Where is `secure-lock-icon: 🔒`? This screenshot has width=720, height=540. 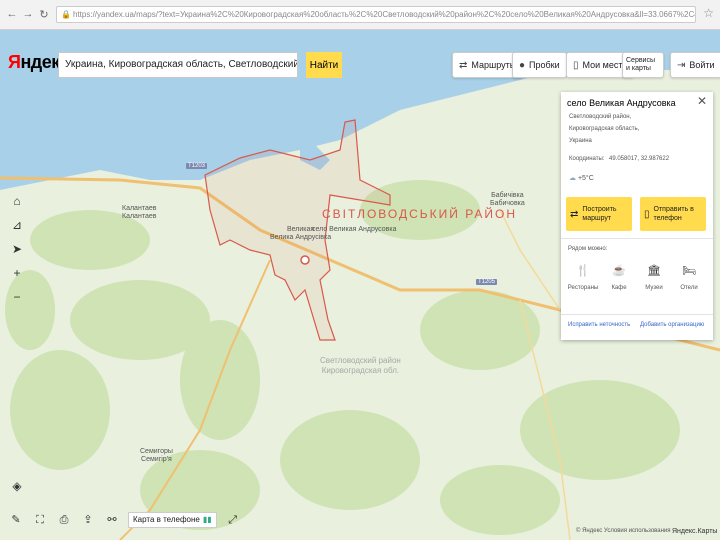
secure-lock-icon: 🔒 is located at coordinates (66, 14).